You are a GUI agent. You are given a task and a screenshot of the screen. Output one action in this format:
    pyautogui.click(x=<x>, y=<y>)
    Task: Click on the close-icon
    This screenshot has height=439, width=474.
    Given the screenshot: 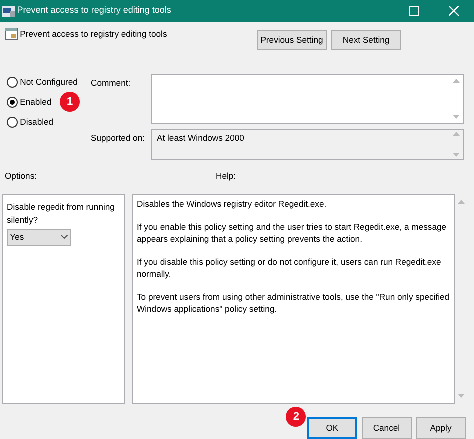 What is the action you would take?
    pyautogui.click(x=454, y=11)
    